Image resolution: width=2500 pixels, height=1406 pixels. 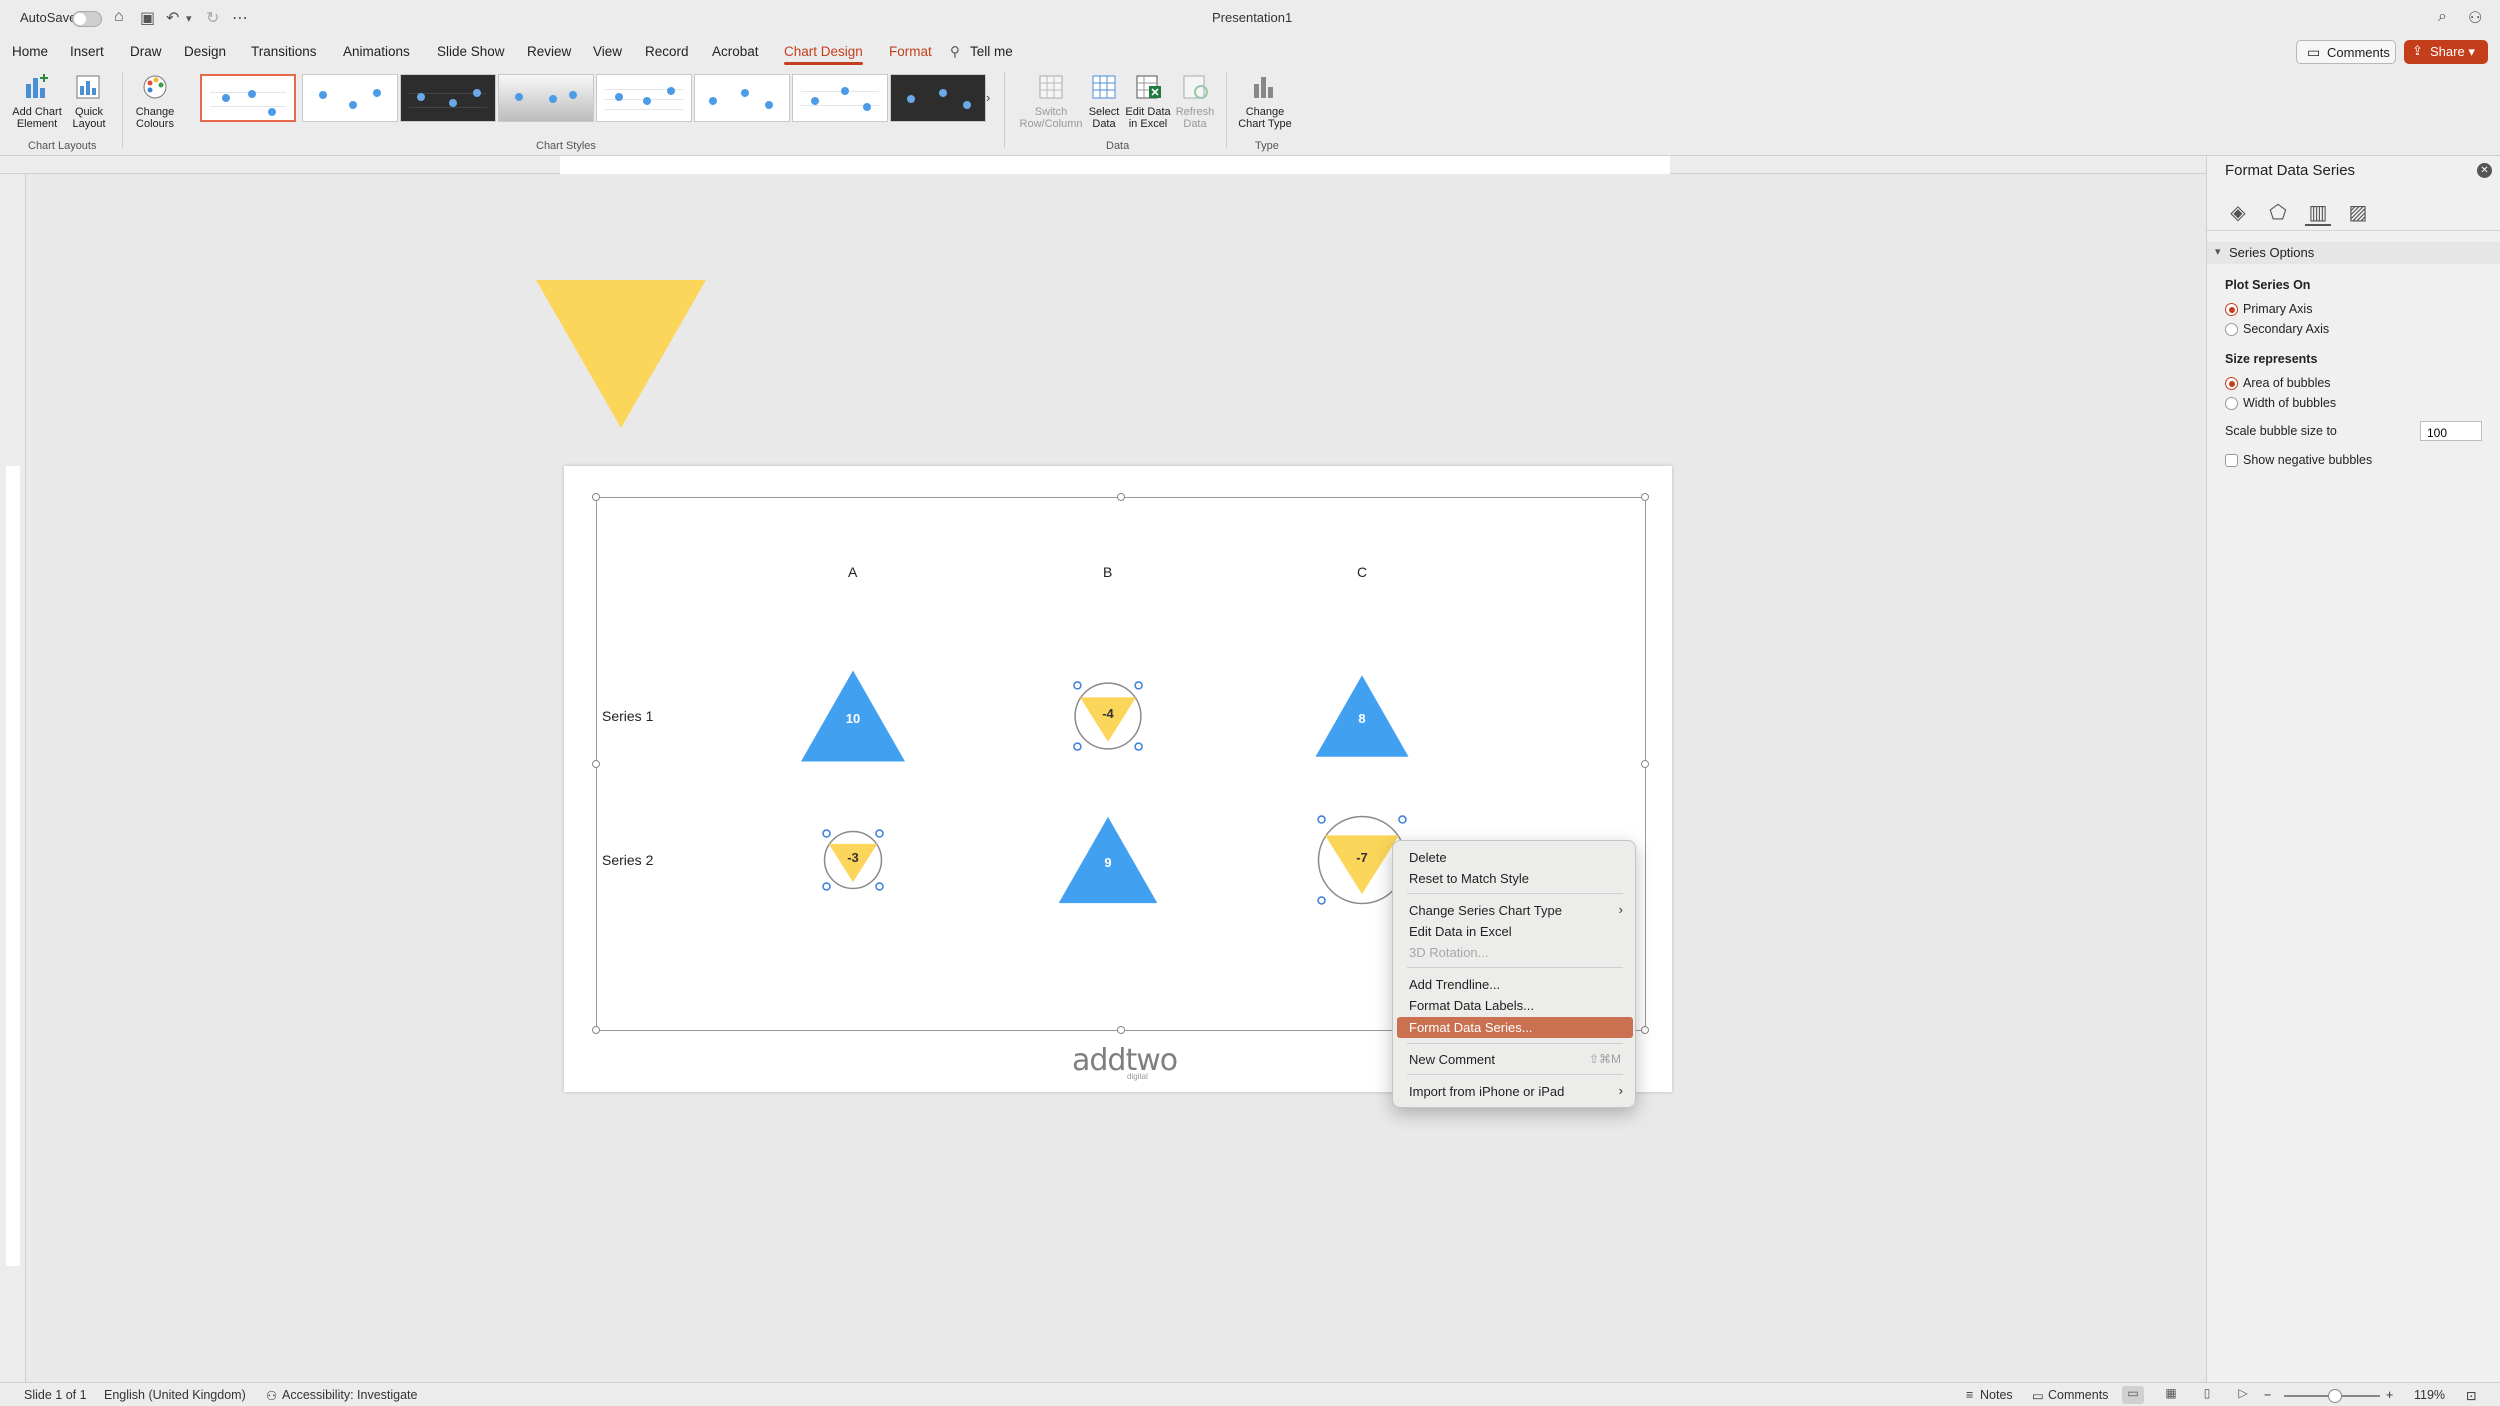 I want to click on series-options-header: ▾ Series Options, so click(x=2353, y=253).